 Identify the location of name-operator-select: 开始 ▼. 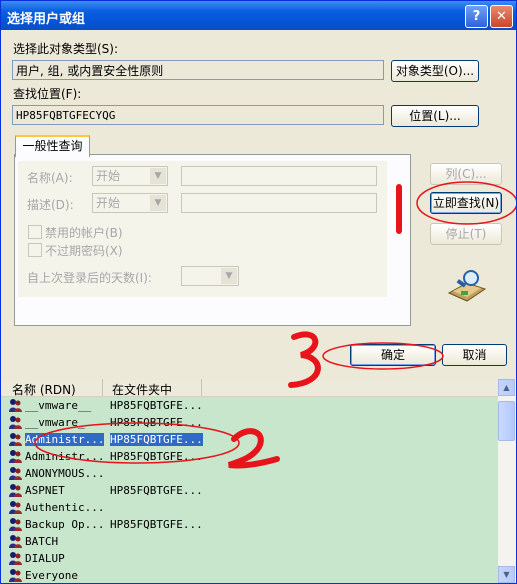
(130, 176).